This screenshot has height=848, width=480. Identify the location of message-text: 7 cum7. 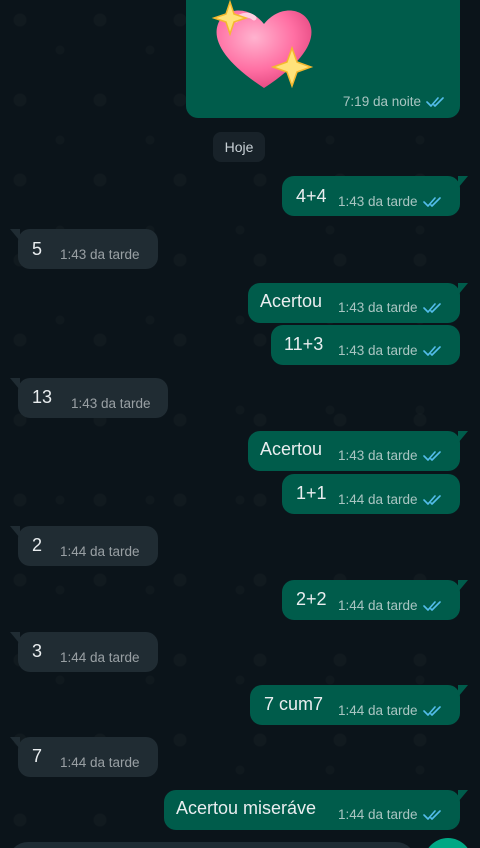
(294, 704).